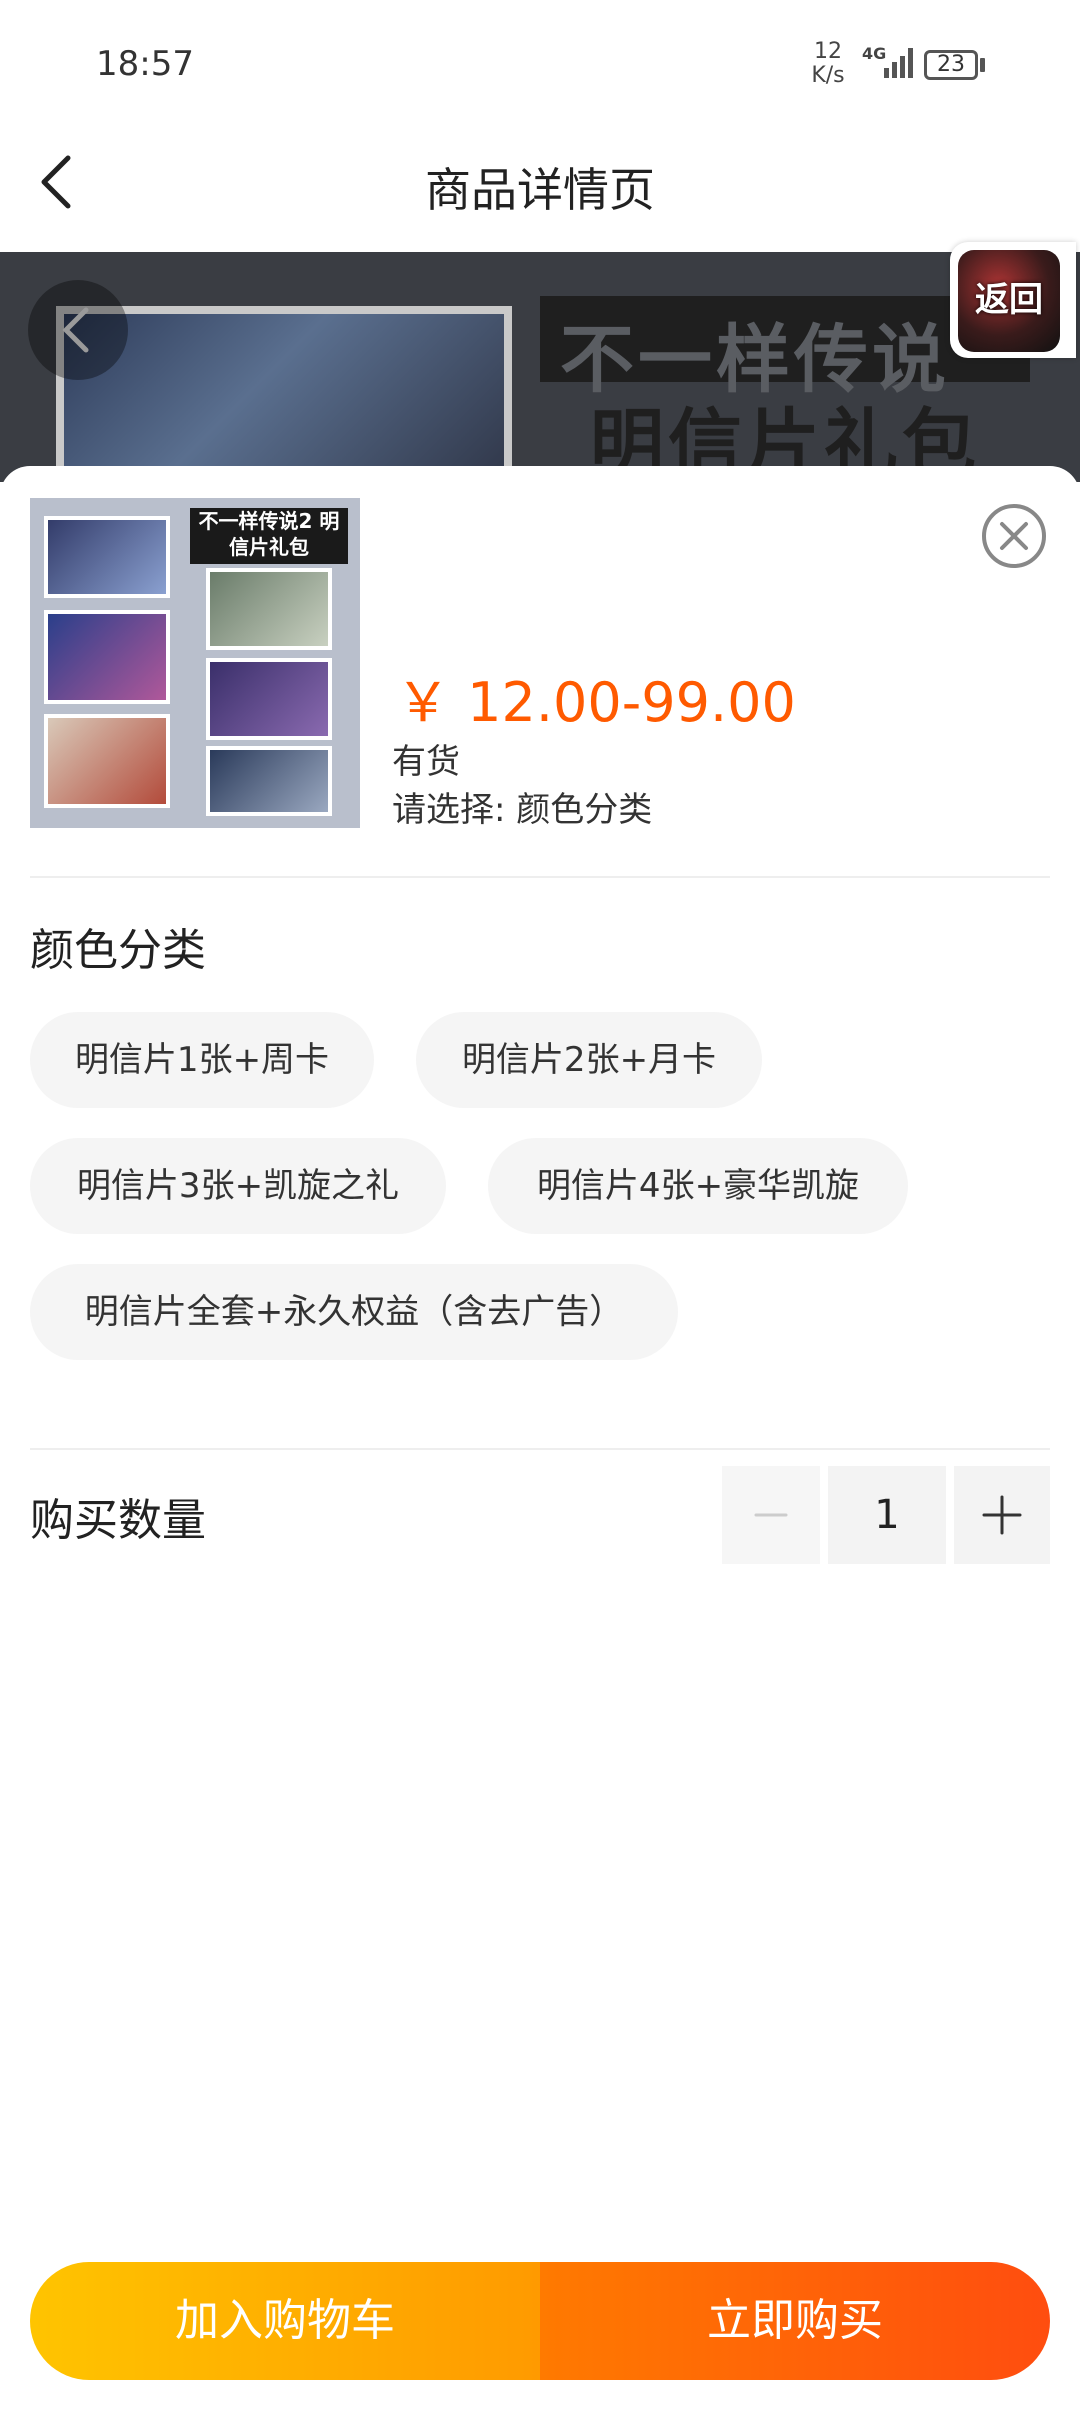  Describe the element at coordinates (589, 1060) in the screenshot. I see `option-chip-2: 明信片2张+月卡` at that location.